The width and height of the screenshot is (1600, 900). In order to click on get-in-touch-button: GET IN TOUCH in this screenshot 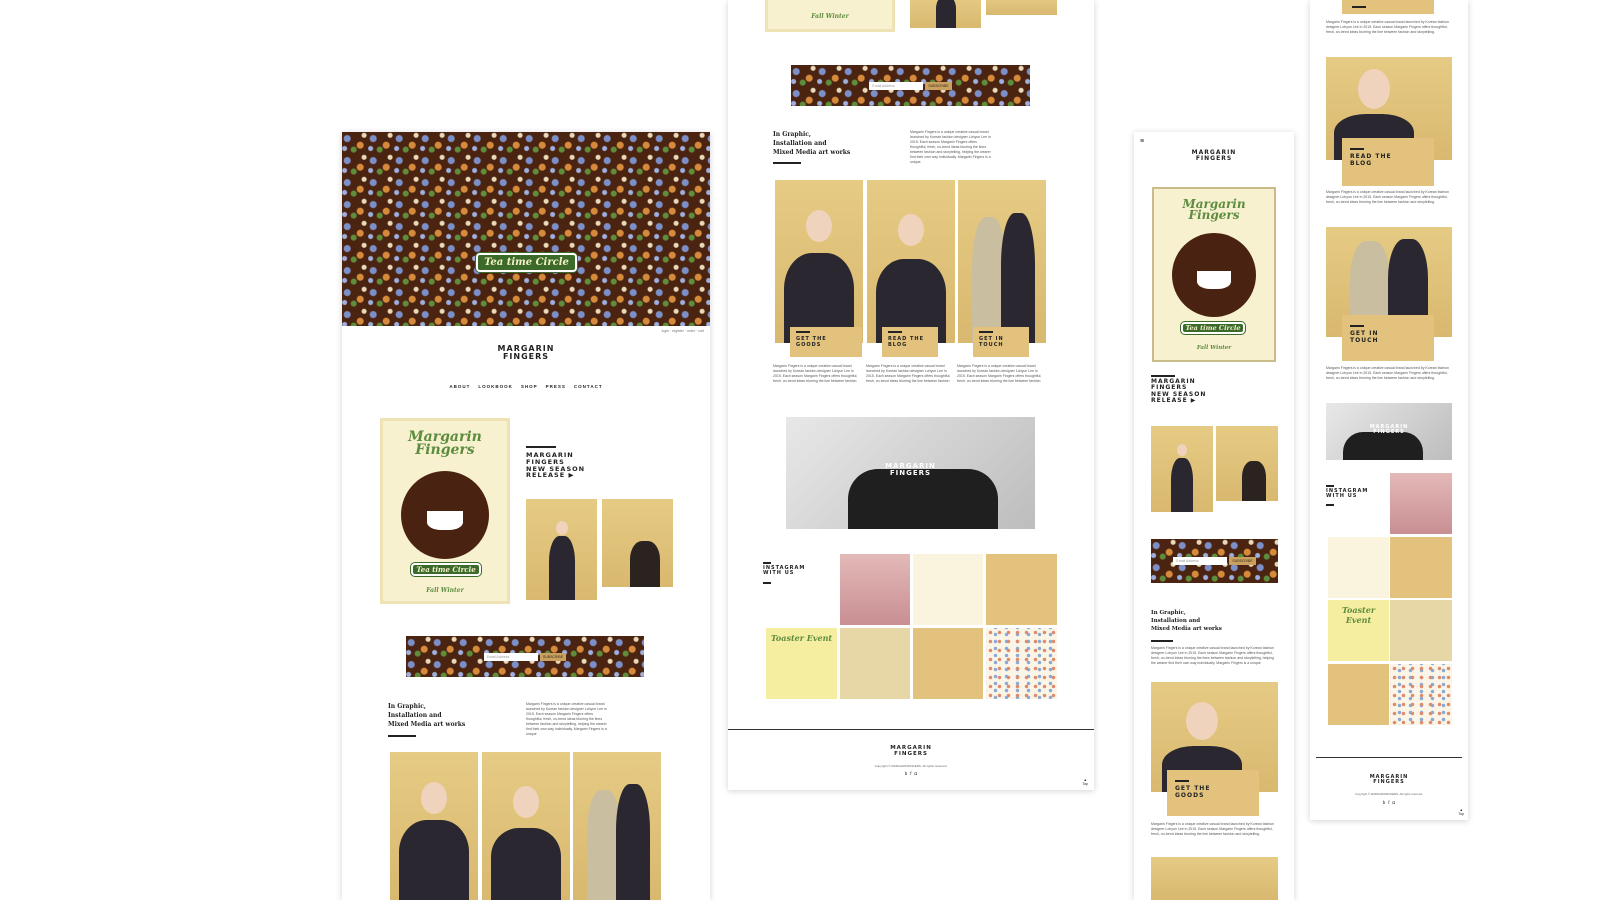, I will do `click(1001, 342)`.